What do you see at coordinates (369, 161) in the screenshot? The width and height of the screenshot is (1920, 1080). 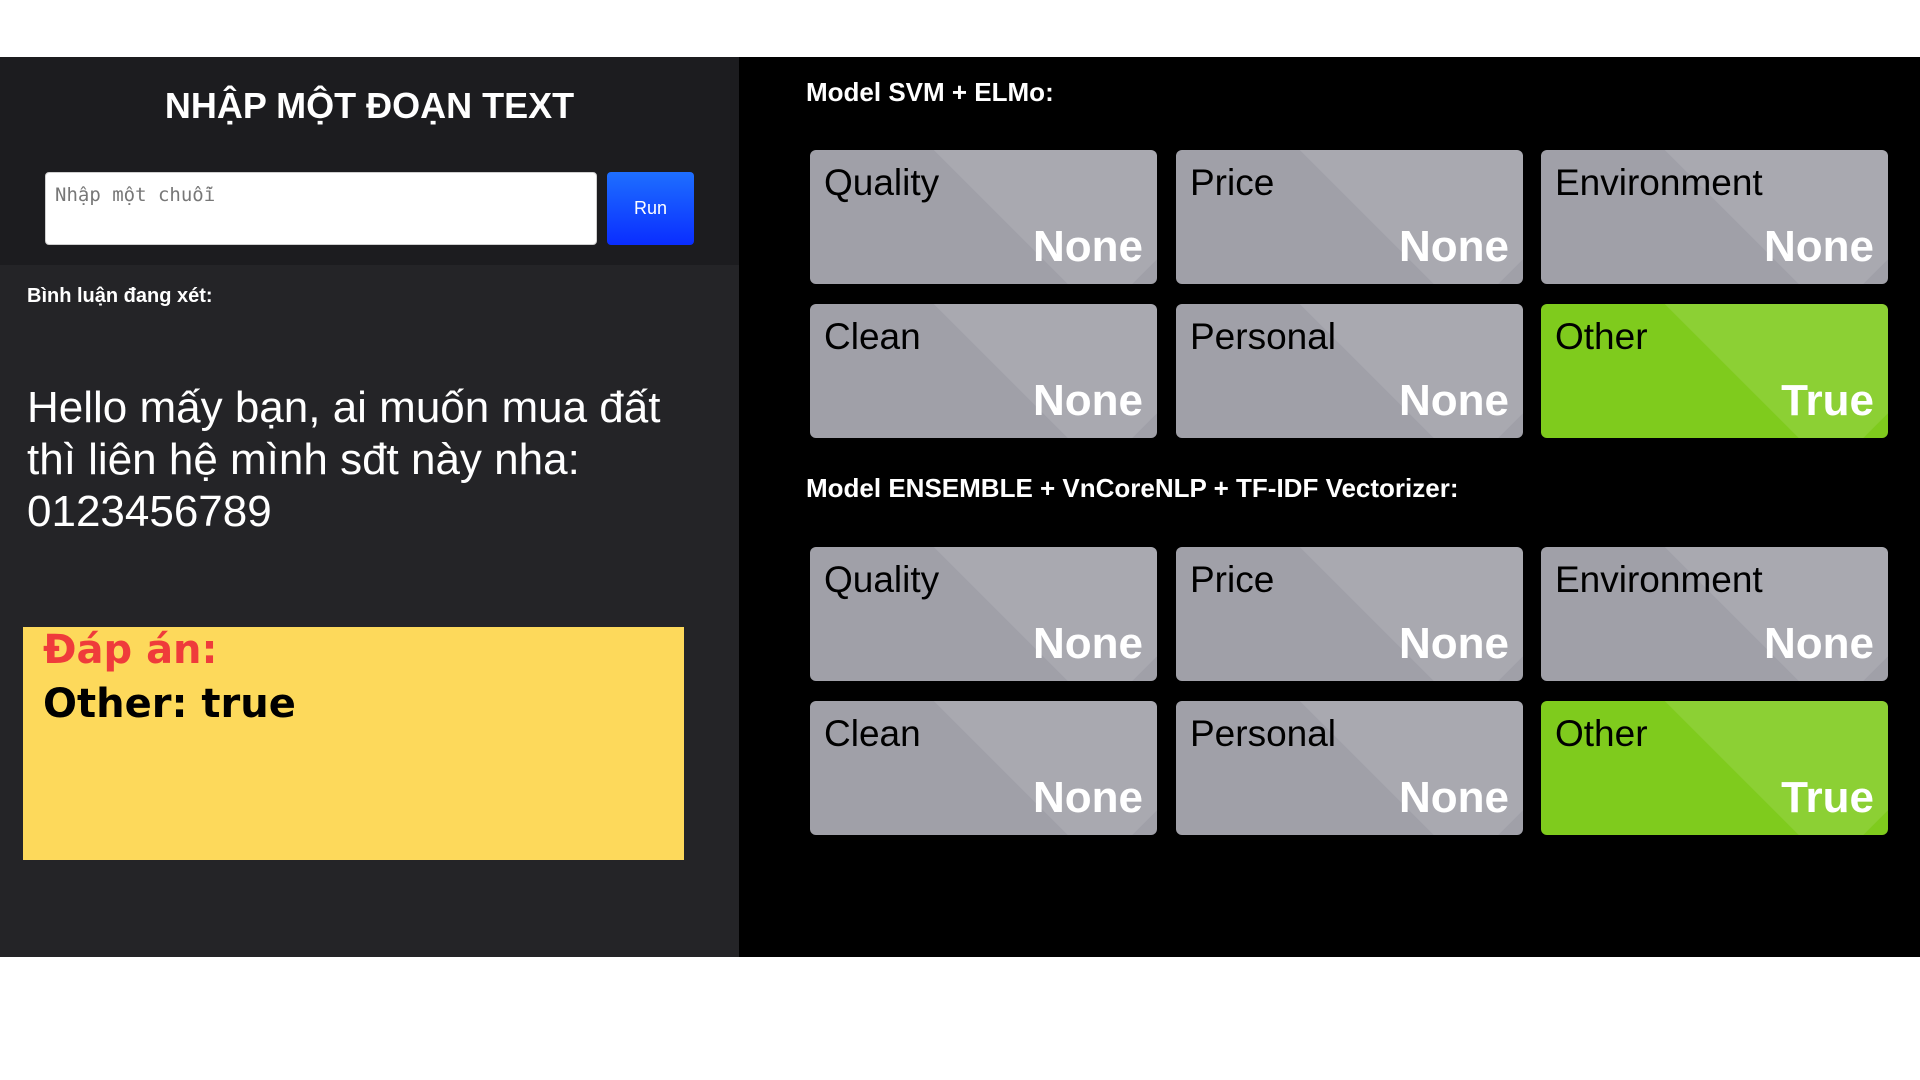 I see `input-header: NHẬP MỘT ĐOẠN TEXT Run` at bounding box center [369, 161].